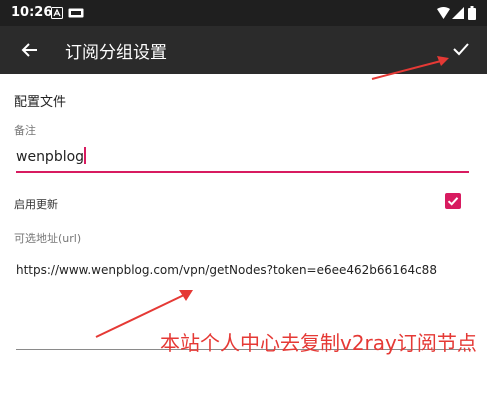 This screenshot has height=411, width=487. I want to click on annotation-arrow-line-top, so click(406, 70).